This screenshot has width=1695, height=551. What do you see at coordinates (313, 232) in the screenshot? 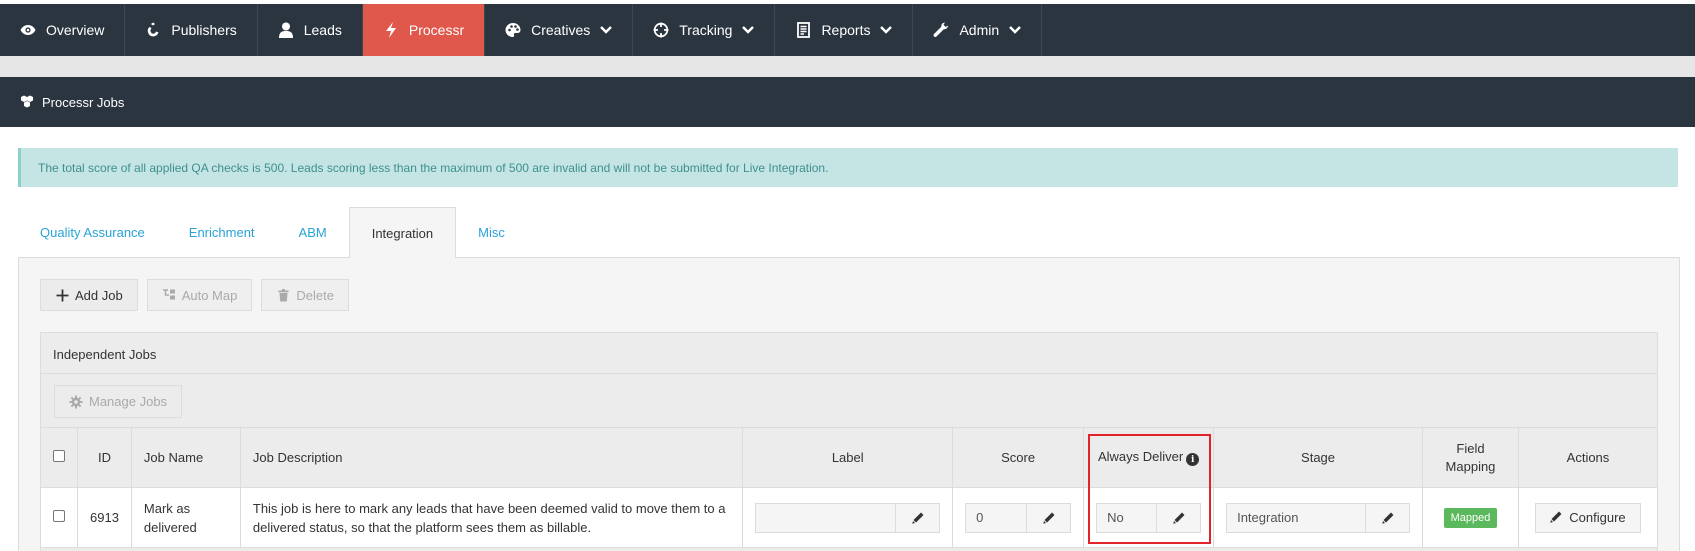
I see `tab-abm: ABM` at bounding box center [313, 232].